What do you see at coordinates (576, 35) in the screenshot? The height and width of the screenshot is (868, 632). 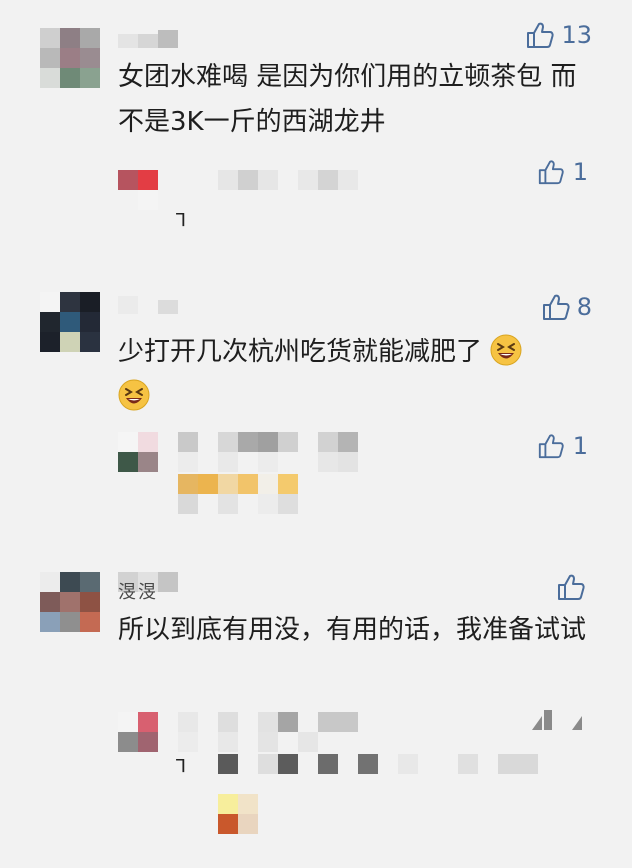 I see `like-count: 13` at bounding box center [576, 35].